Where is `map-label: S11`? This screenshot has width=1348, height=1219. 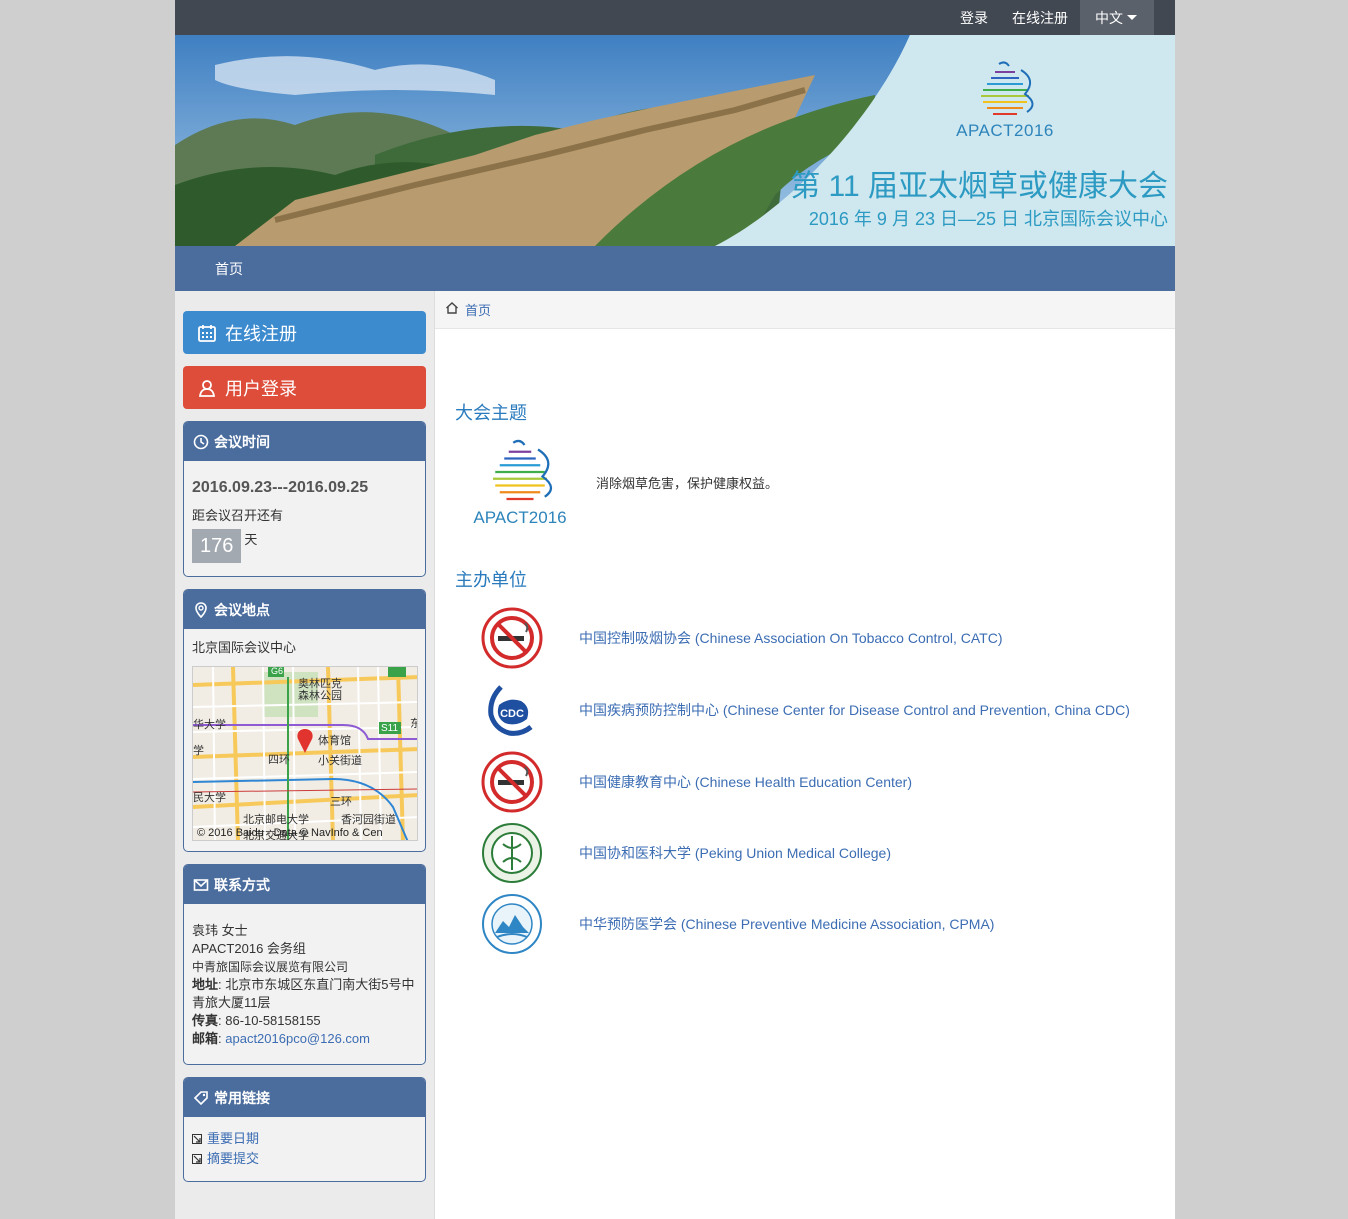
map-label: S11 is located at coordinates (390, 728).